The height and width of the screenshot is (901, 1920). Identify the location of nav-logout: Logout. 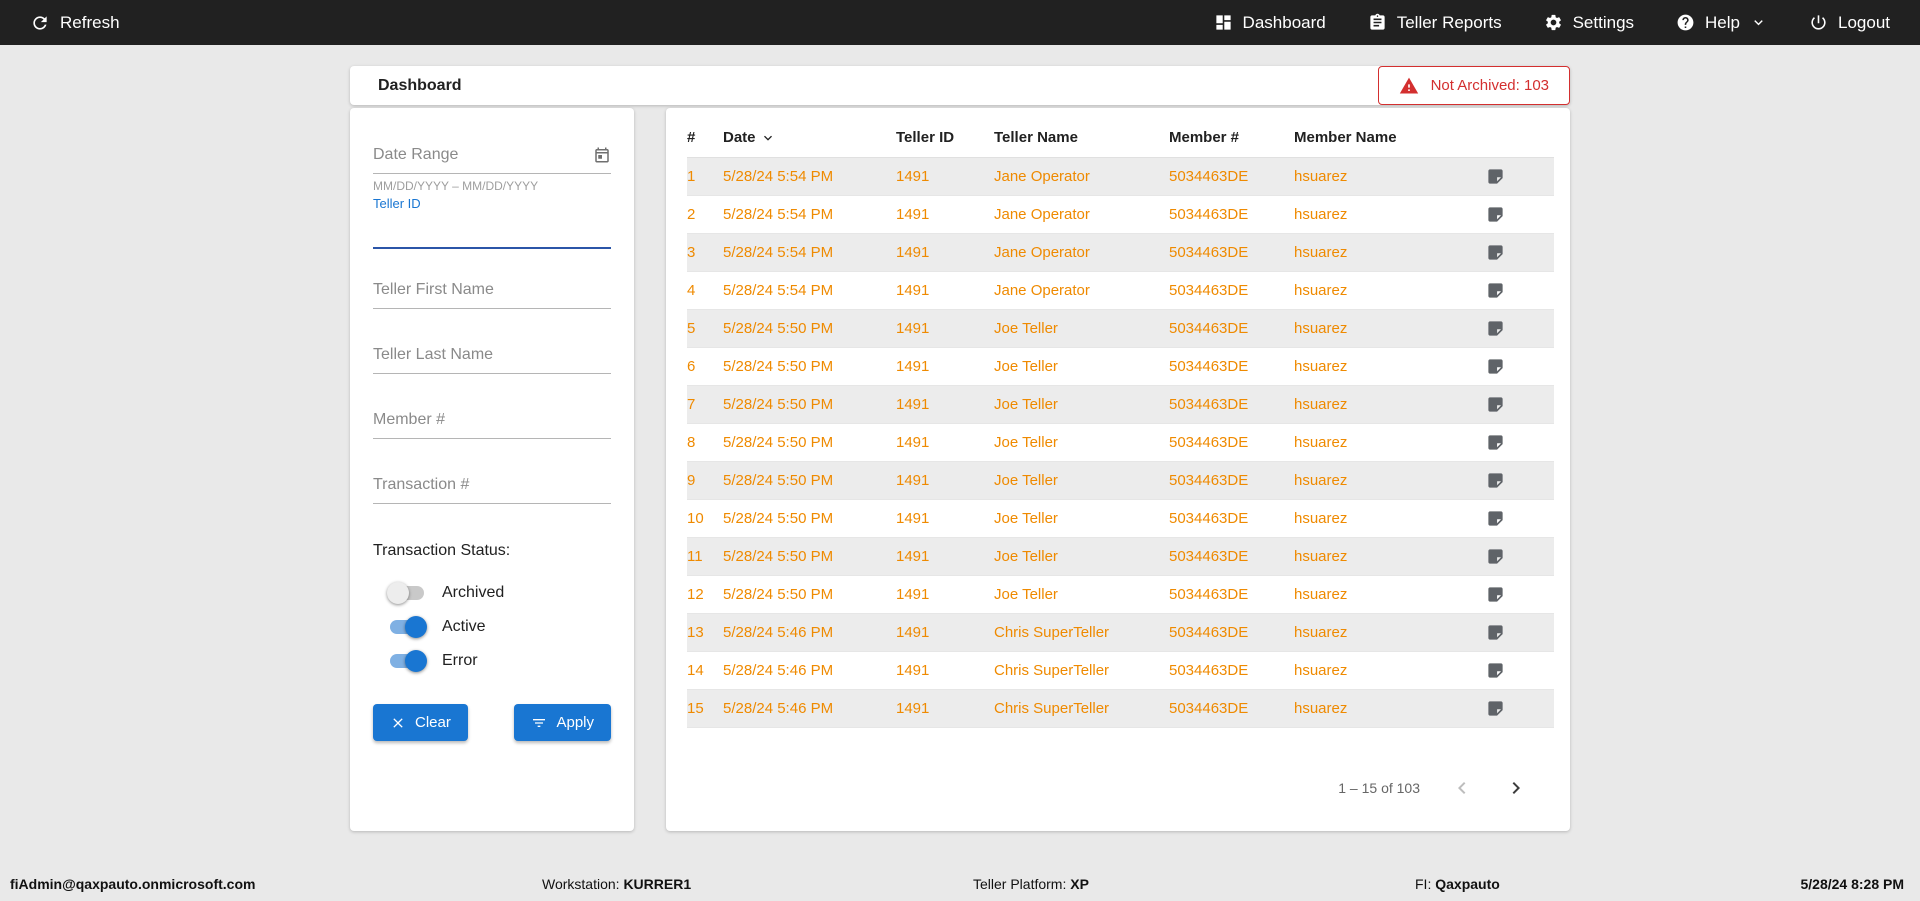
(1849, 23).